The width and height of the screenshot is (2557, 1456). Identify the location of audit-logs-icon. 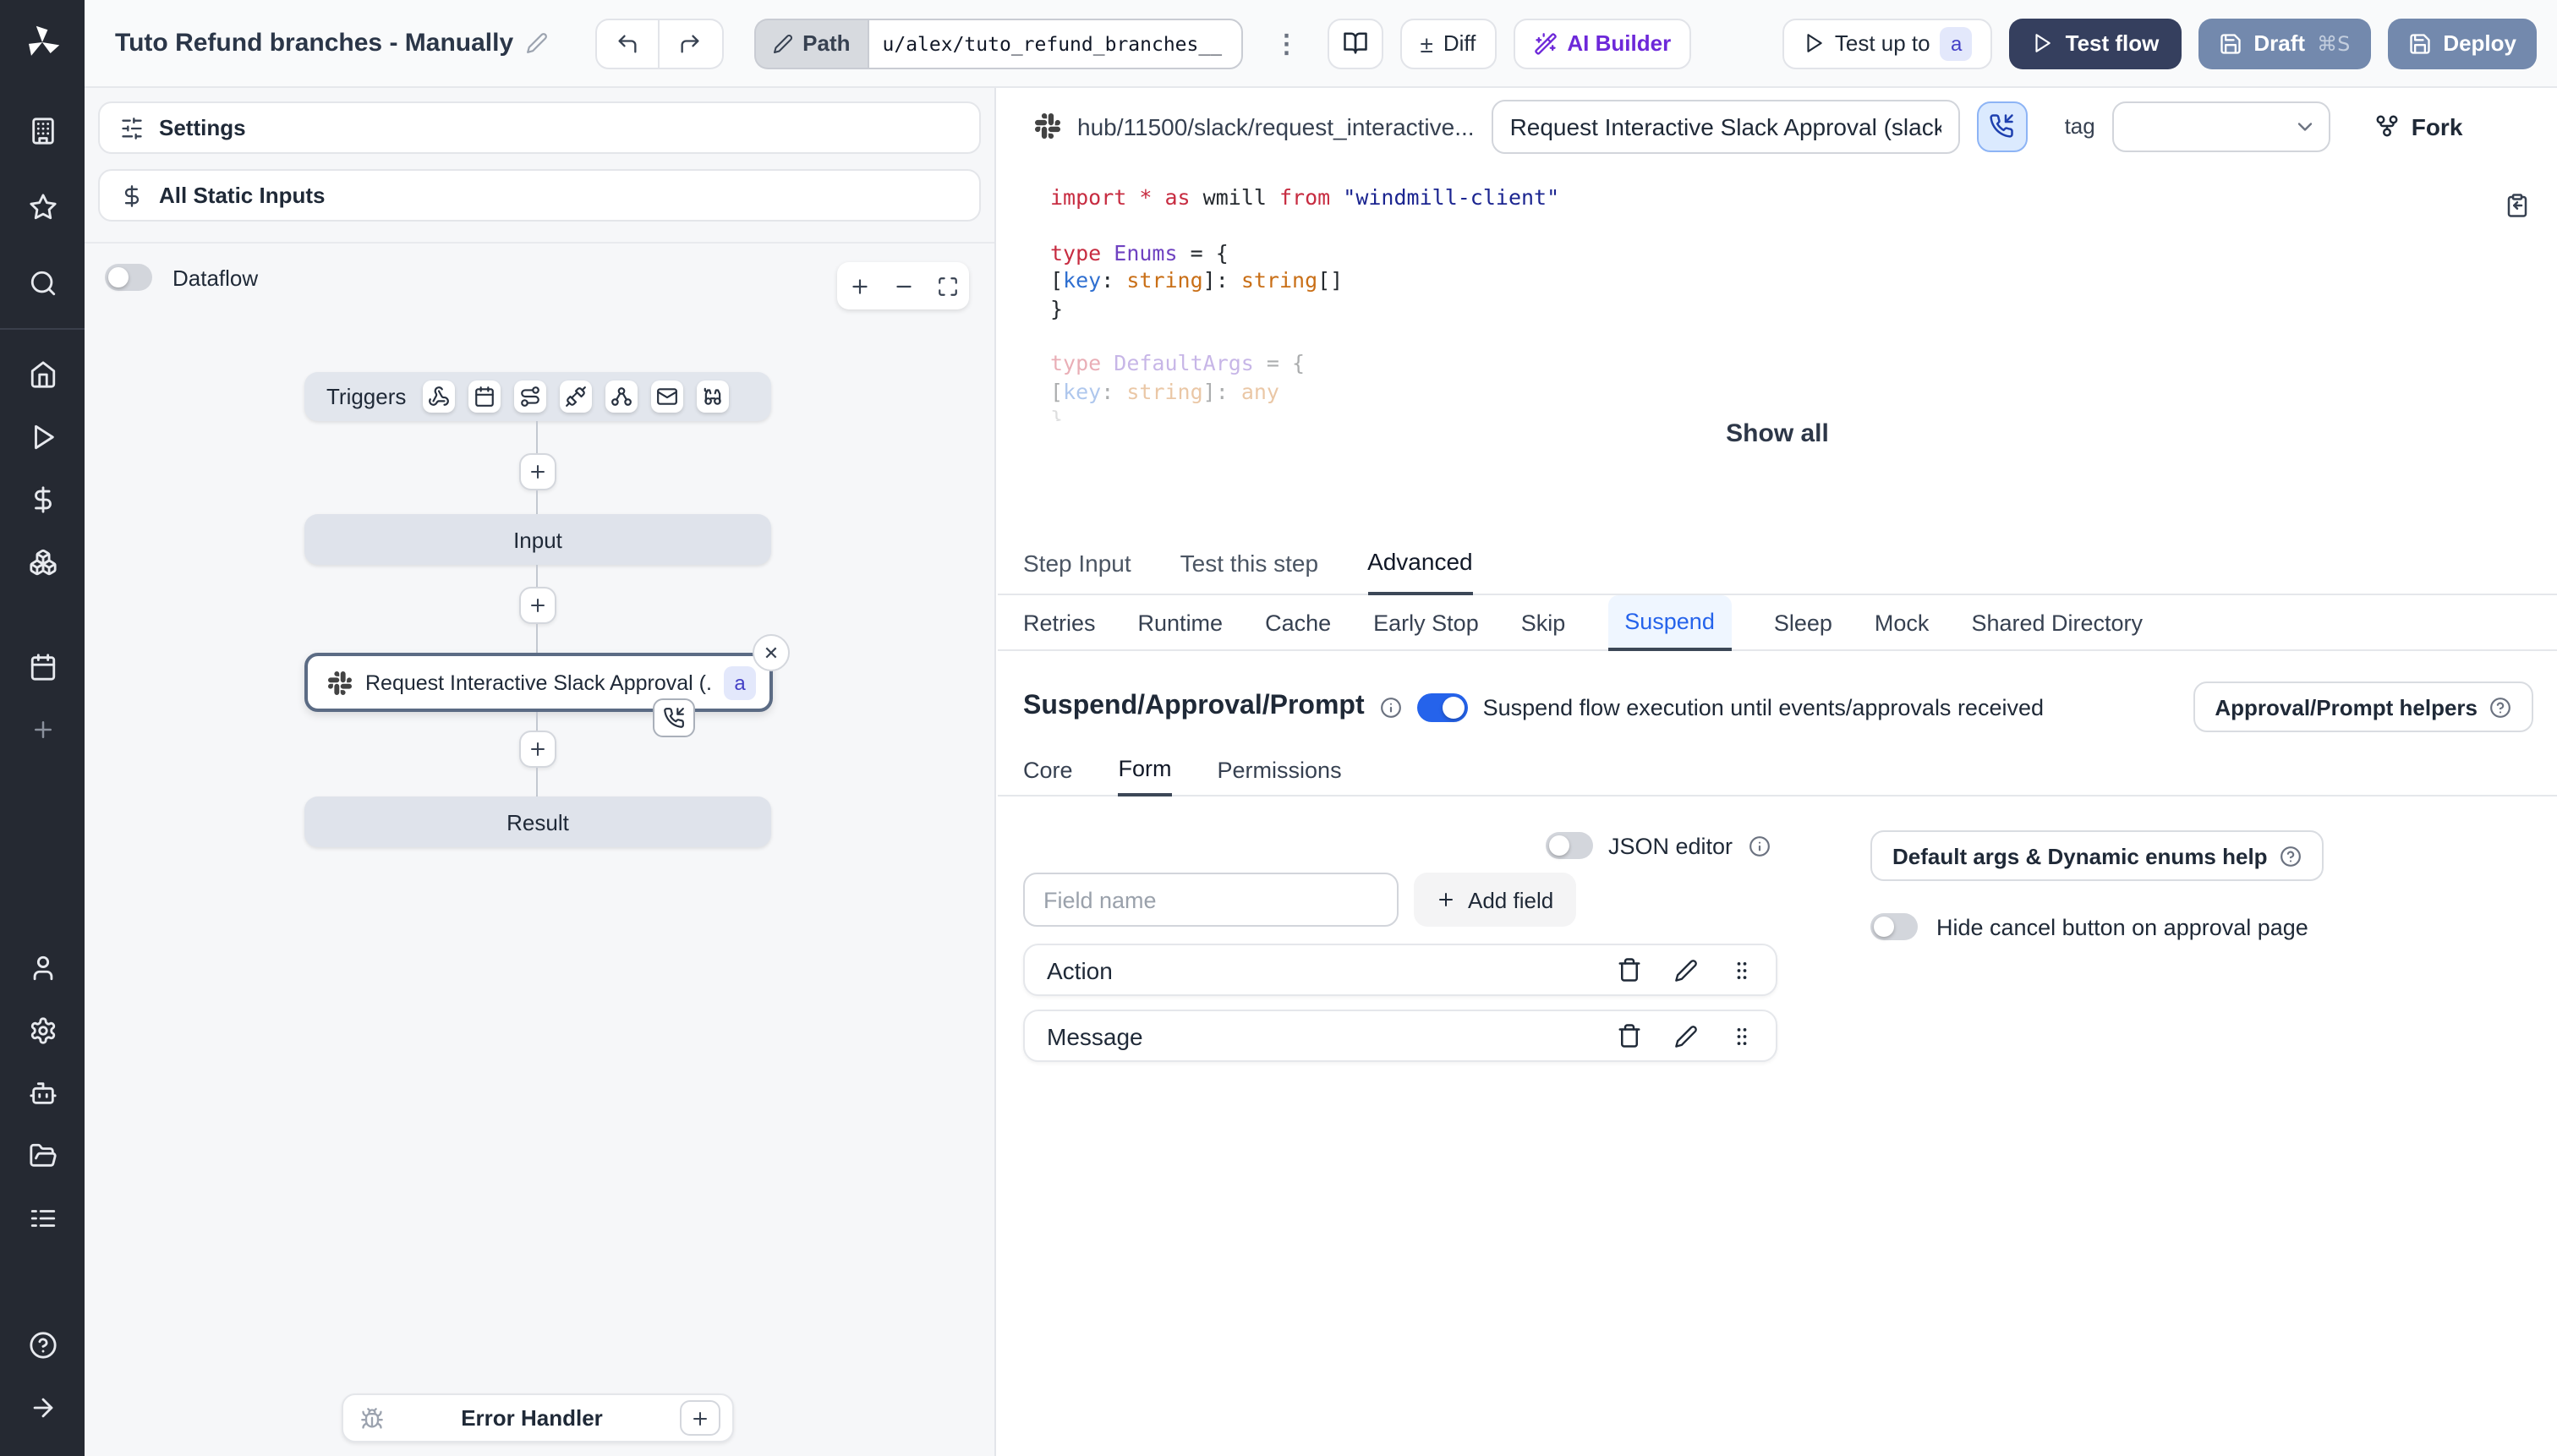
(42, 1218).